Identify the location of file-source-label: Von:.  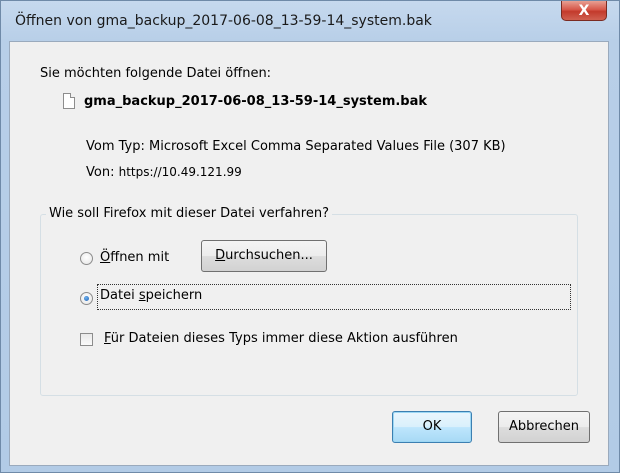
(100, 172).